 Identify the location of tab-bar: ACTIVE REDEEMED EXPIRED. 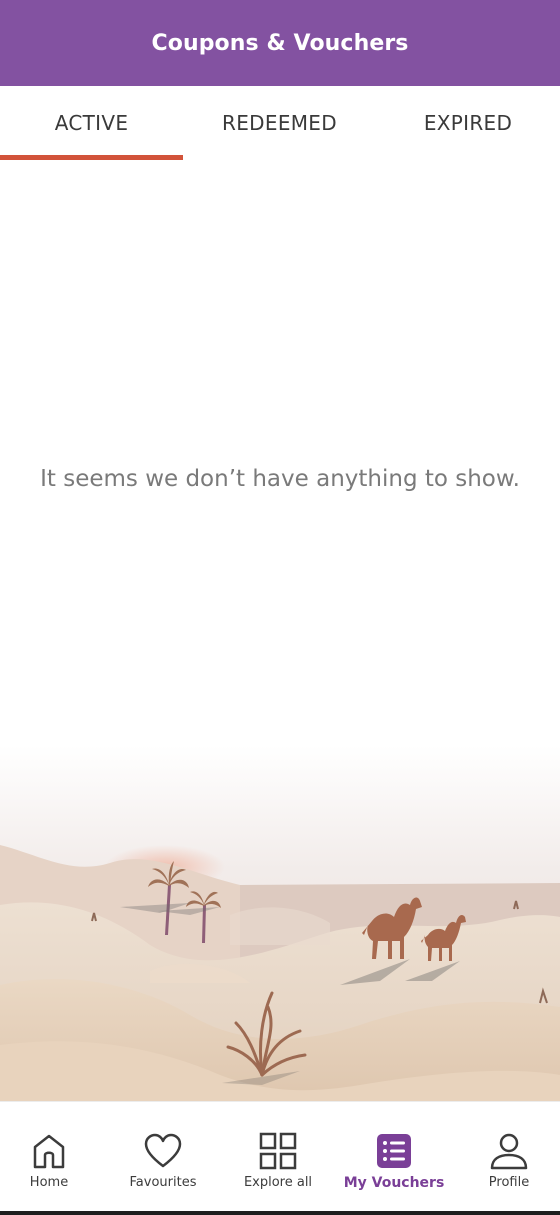
(280, 123).